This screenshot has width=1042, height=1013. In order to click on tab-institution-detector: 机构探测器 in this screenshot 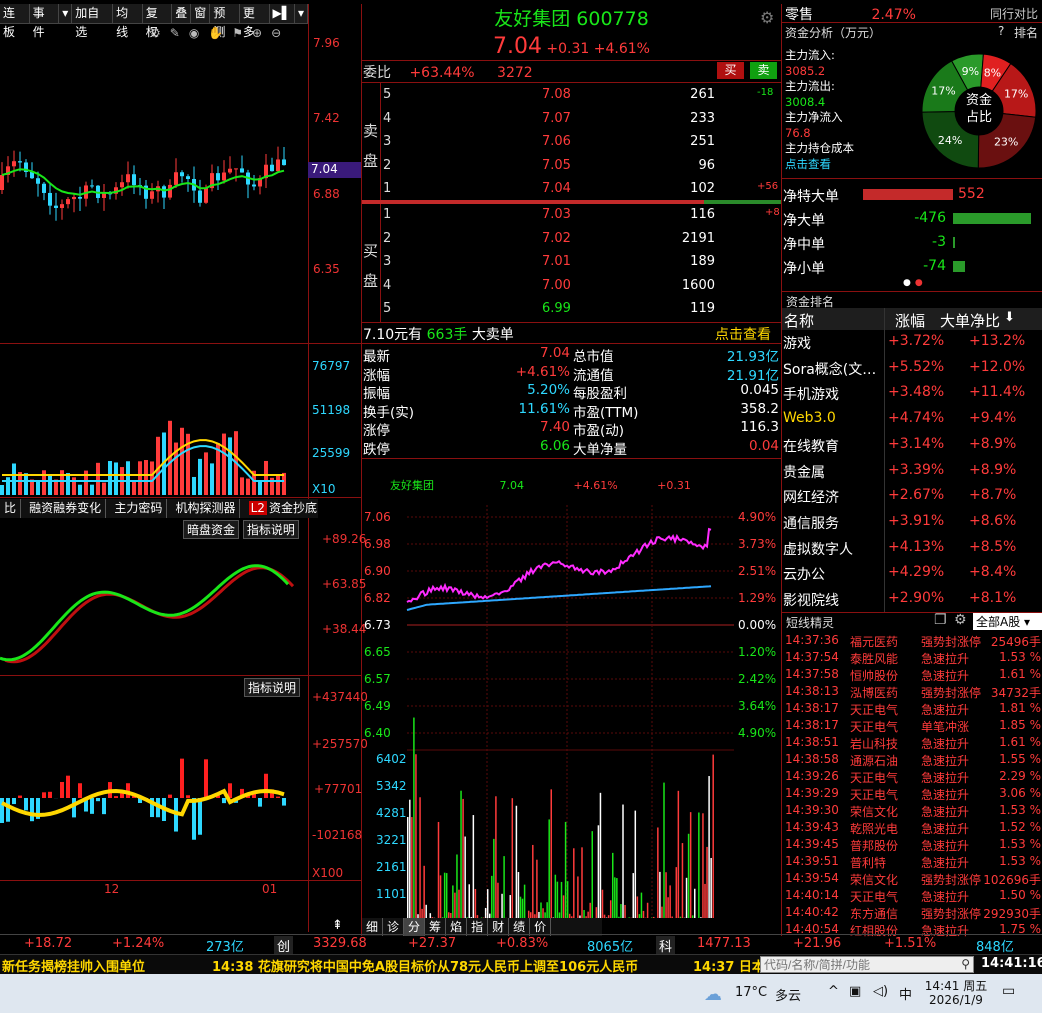, I will do `click(206, 508)`.